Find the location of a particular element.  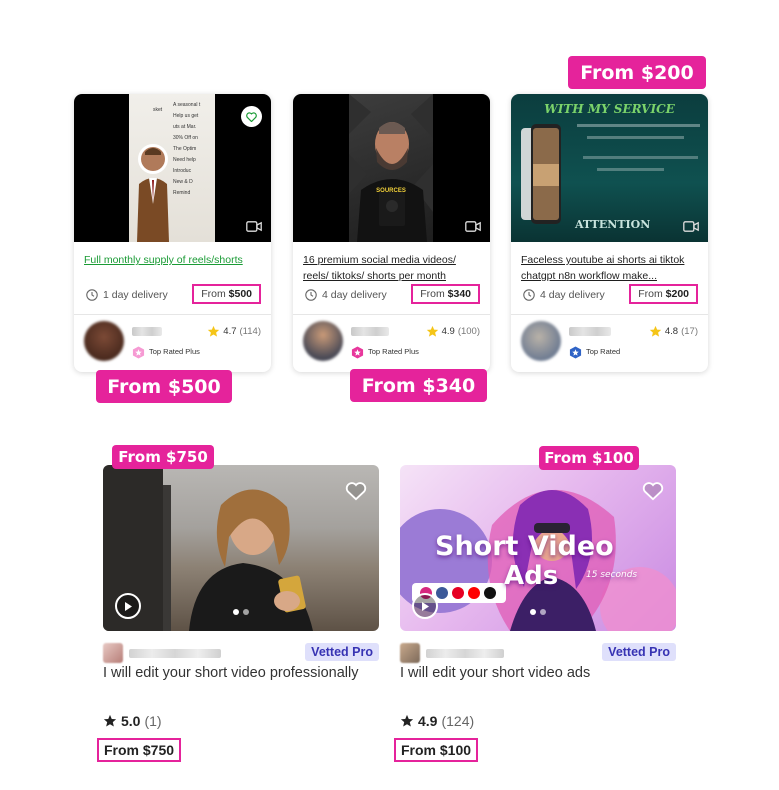

review-count: (114) is located at coordinates (250, 331).